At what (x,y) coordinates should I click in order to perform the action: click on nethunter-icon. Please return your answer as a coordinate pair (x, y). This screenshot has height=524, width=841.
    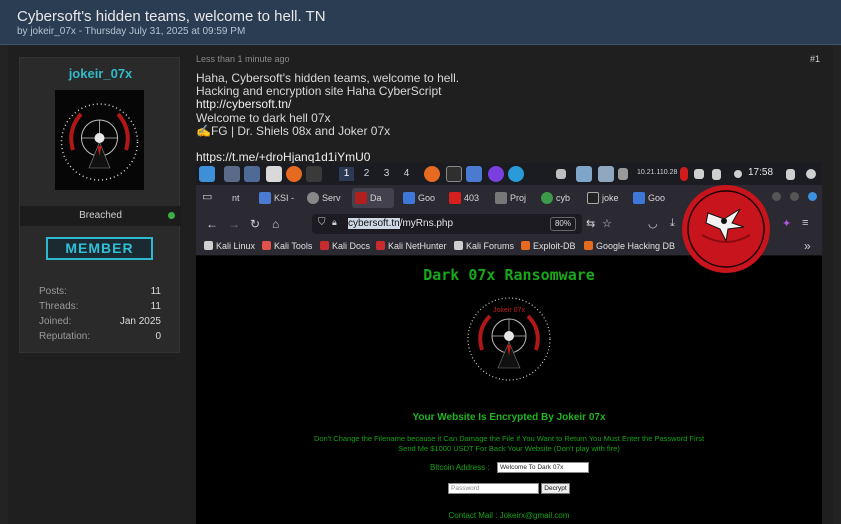
    Looking at the image, I should click on (380, 245).